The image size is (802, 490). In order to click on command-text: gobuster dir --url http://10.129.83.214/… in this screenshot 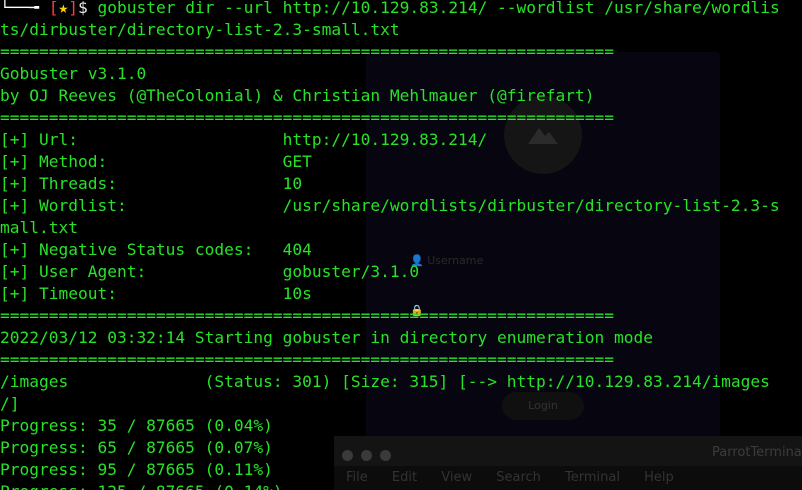, I will do `click(438, 8)`.